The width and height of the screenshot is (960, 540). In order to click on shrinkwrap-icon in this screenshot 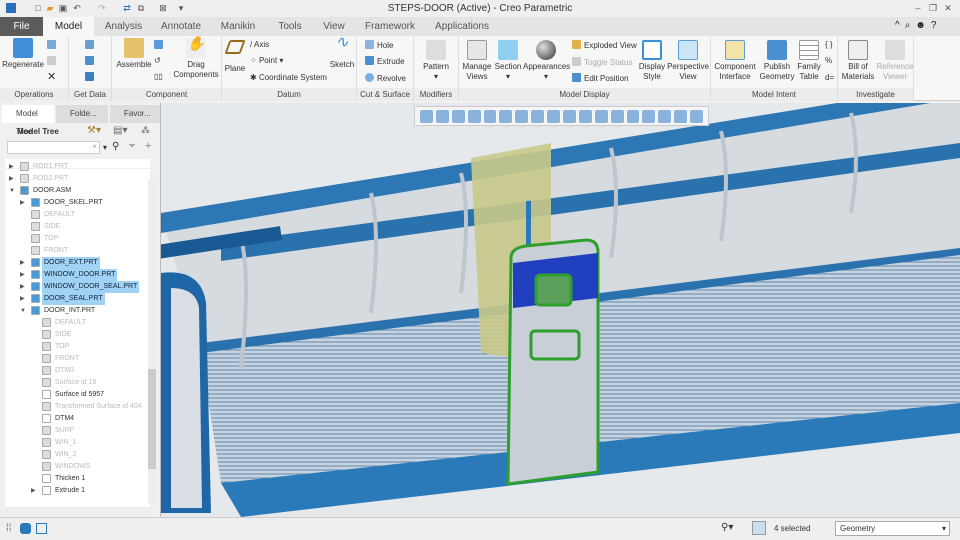, I will do `click(91, 77)`.